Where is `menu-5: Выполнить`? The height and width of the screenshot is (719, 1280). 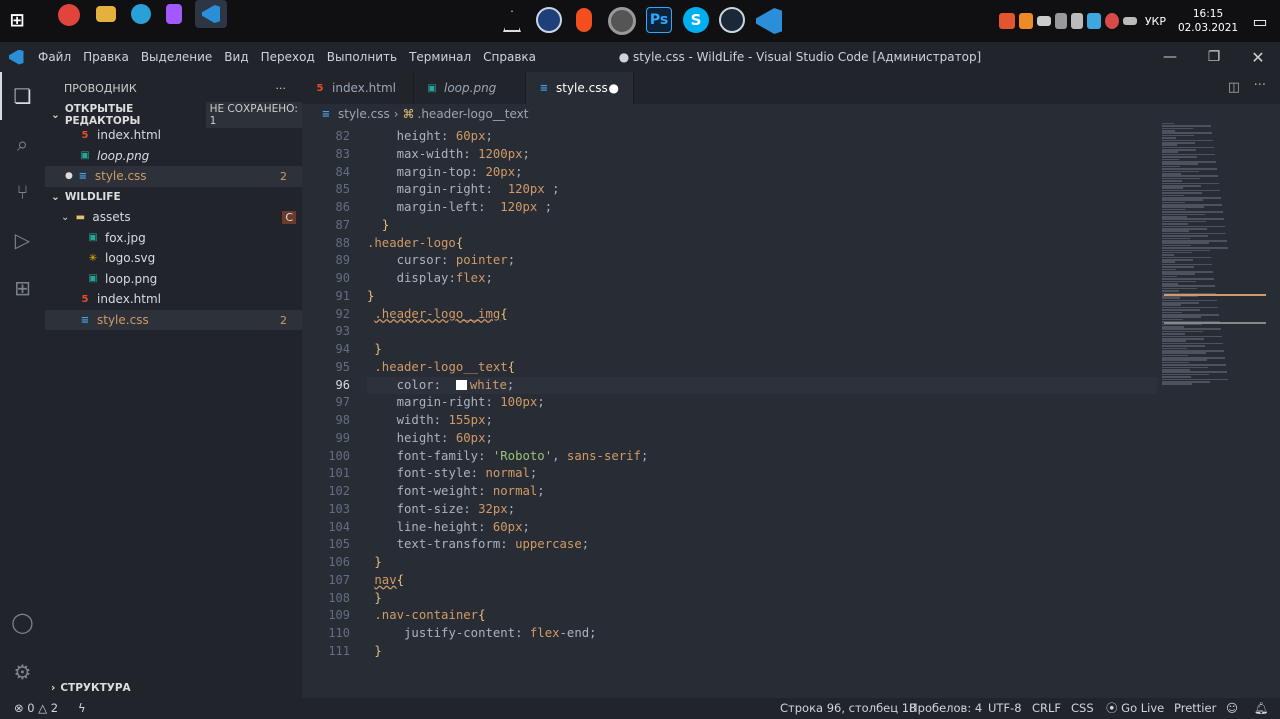
menu-5: Выполнить is located at coordinates (362, 57).